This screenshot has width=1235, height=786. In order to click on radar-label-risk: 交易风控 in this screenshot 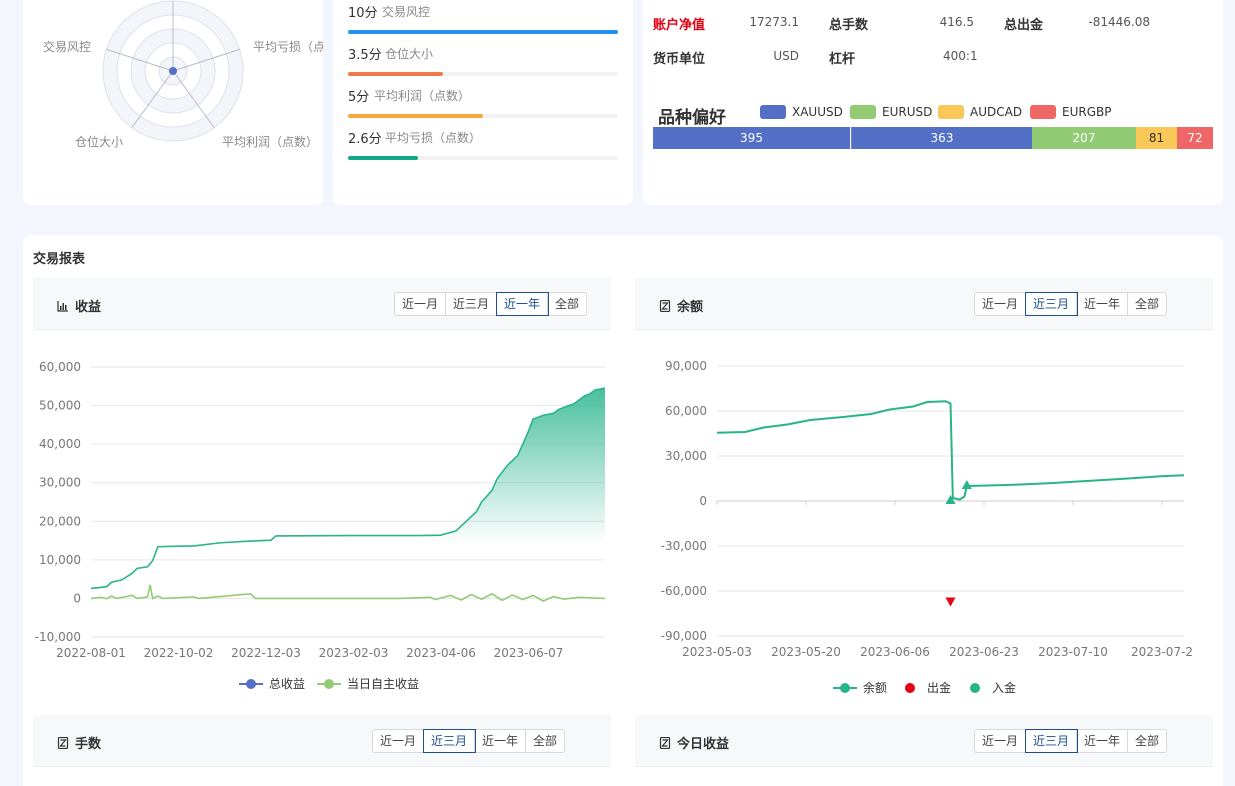, I will do `click(67, 47)`.